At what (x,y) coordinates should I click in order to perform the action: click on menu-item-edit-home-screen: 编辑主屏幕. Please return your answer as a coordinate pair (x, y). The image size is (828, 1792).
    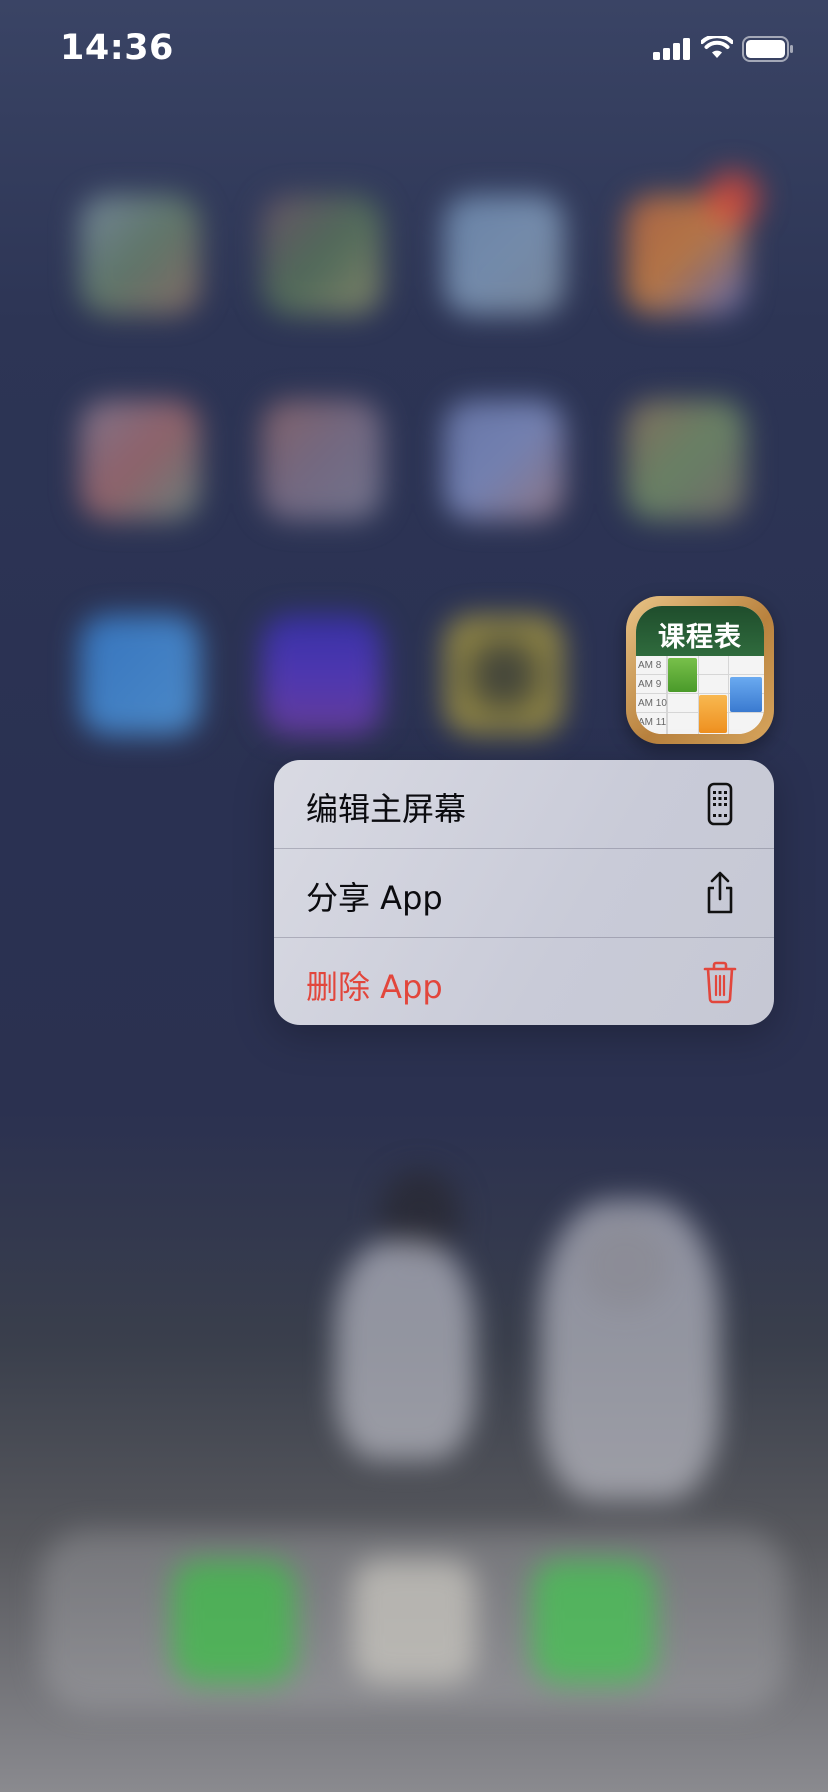
    Looking at the image, I should click on (524, 804).